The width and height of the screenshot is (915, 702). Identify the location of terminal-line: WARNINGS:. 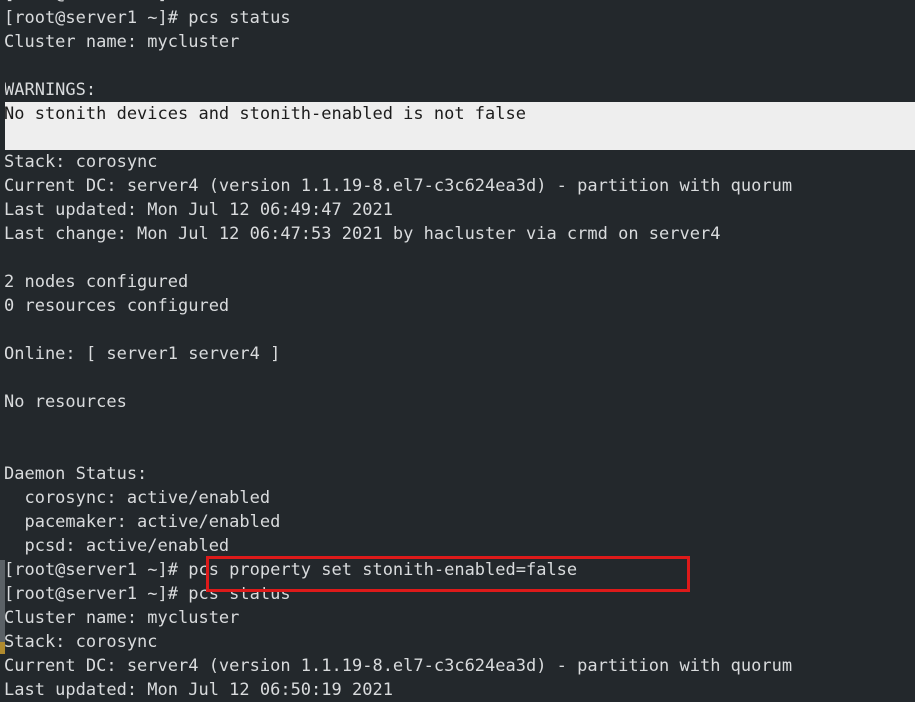
(50, 90).